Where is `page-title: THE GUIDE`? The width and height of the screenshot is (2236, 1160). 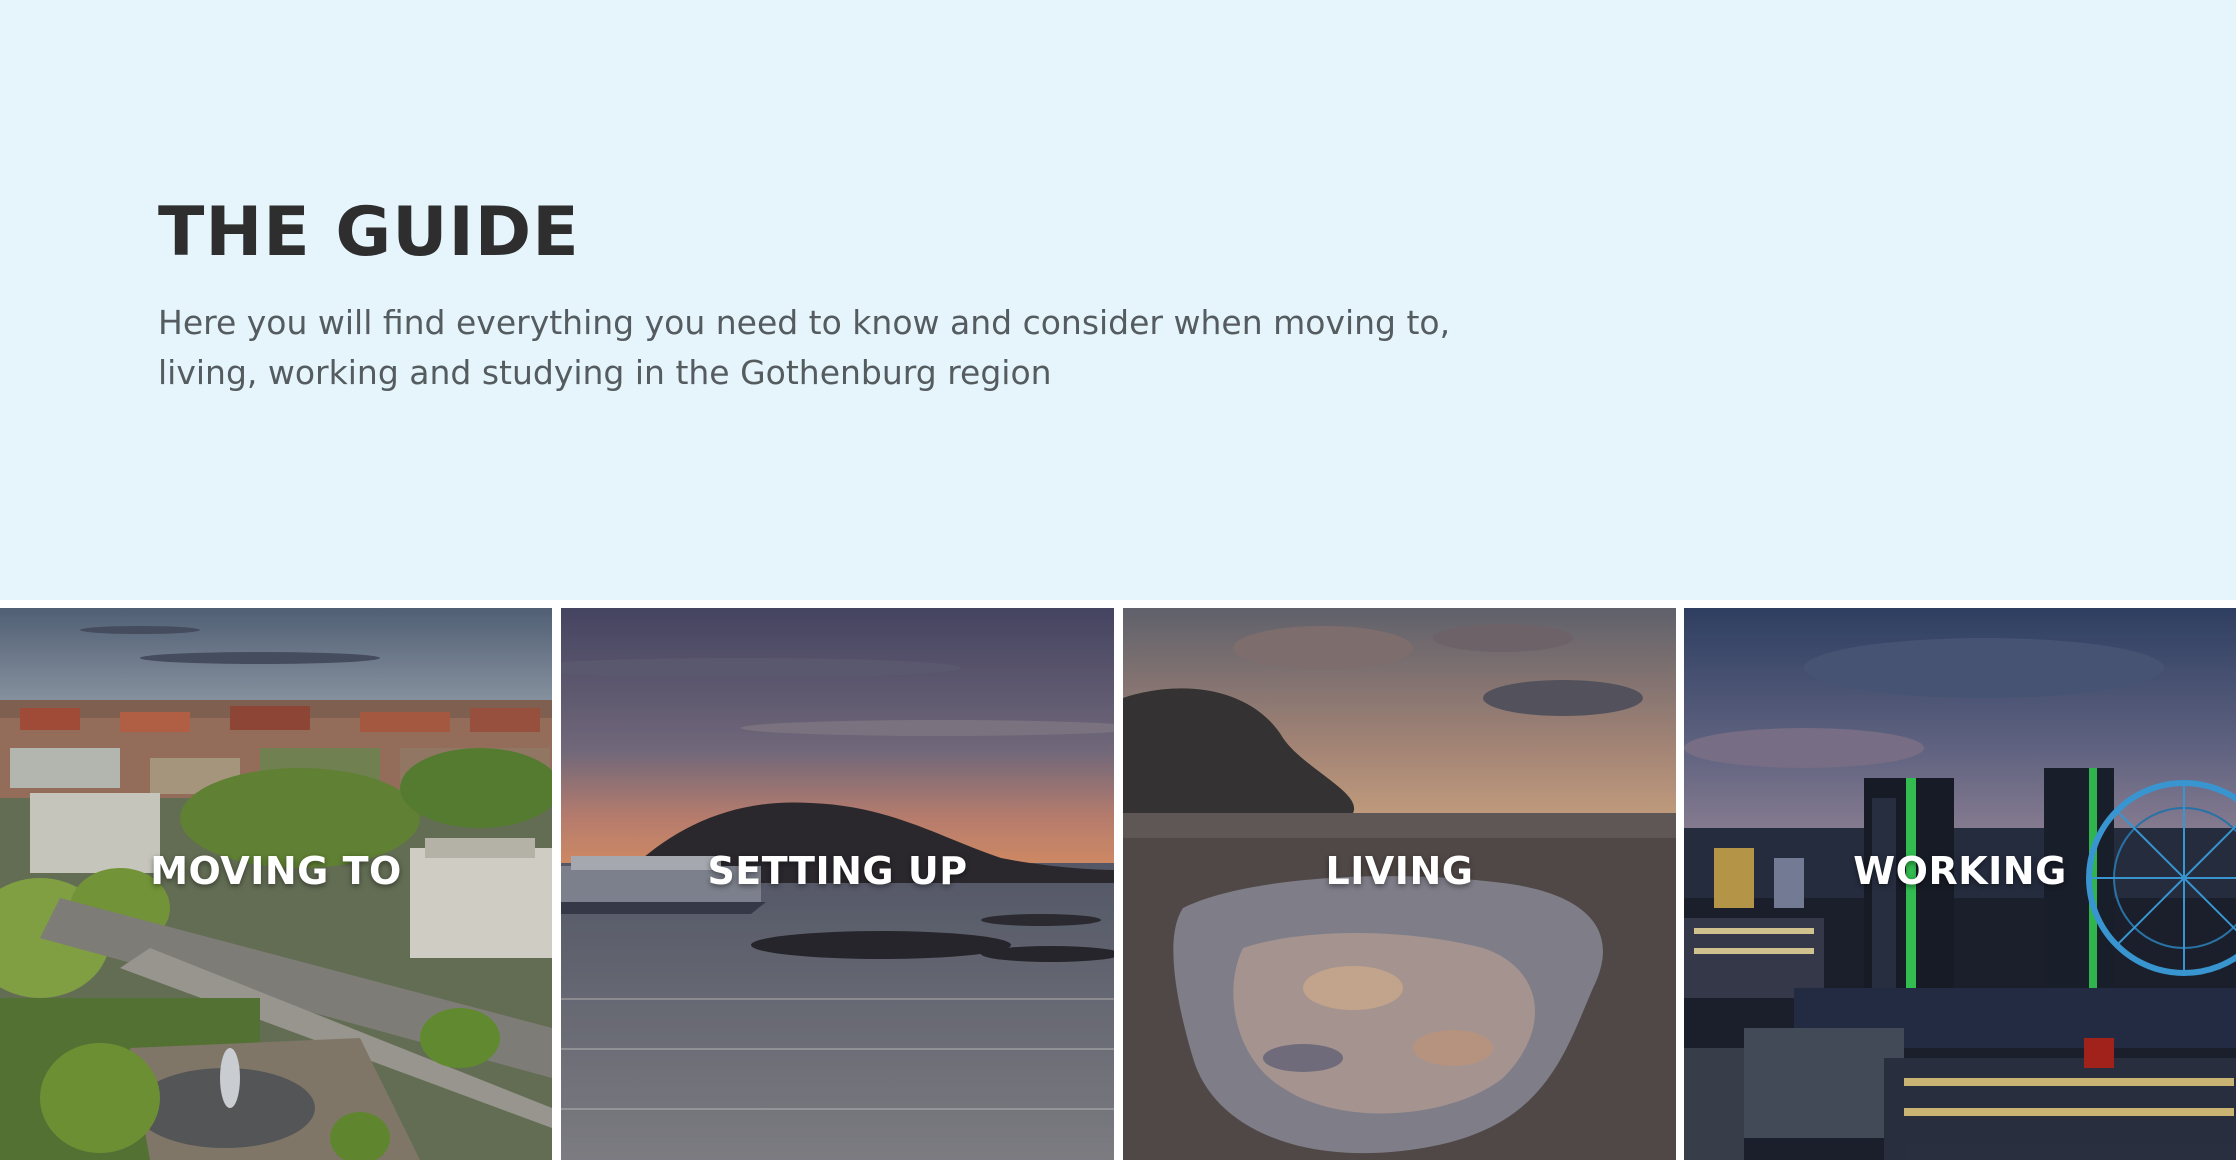 page-title: THE GUIDE is located at coordinates (369, 232).